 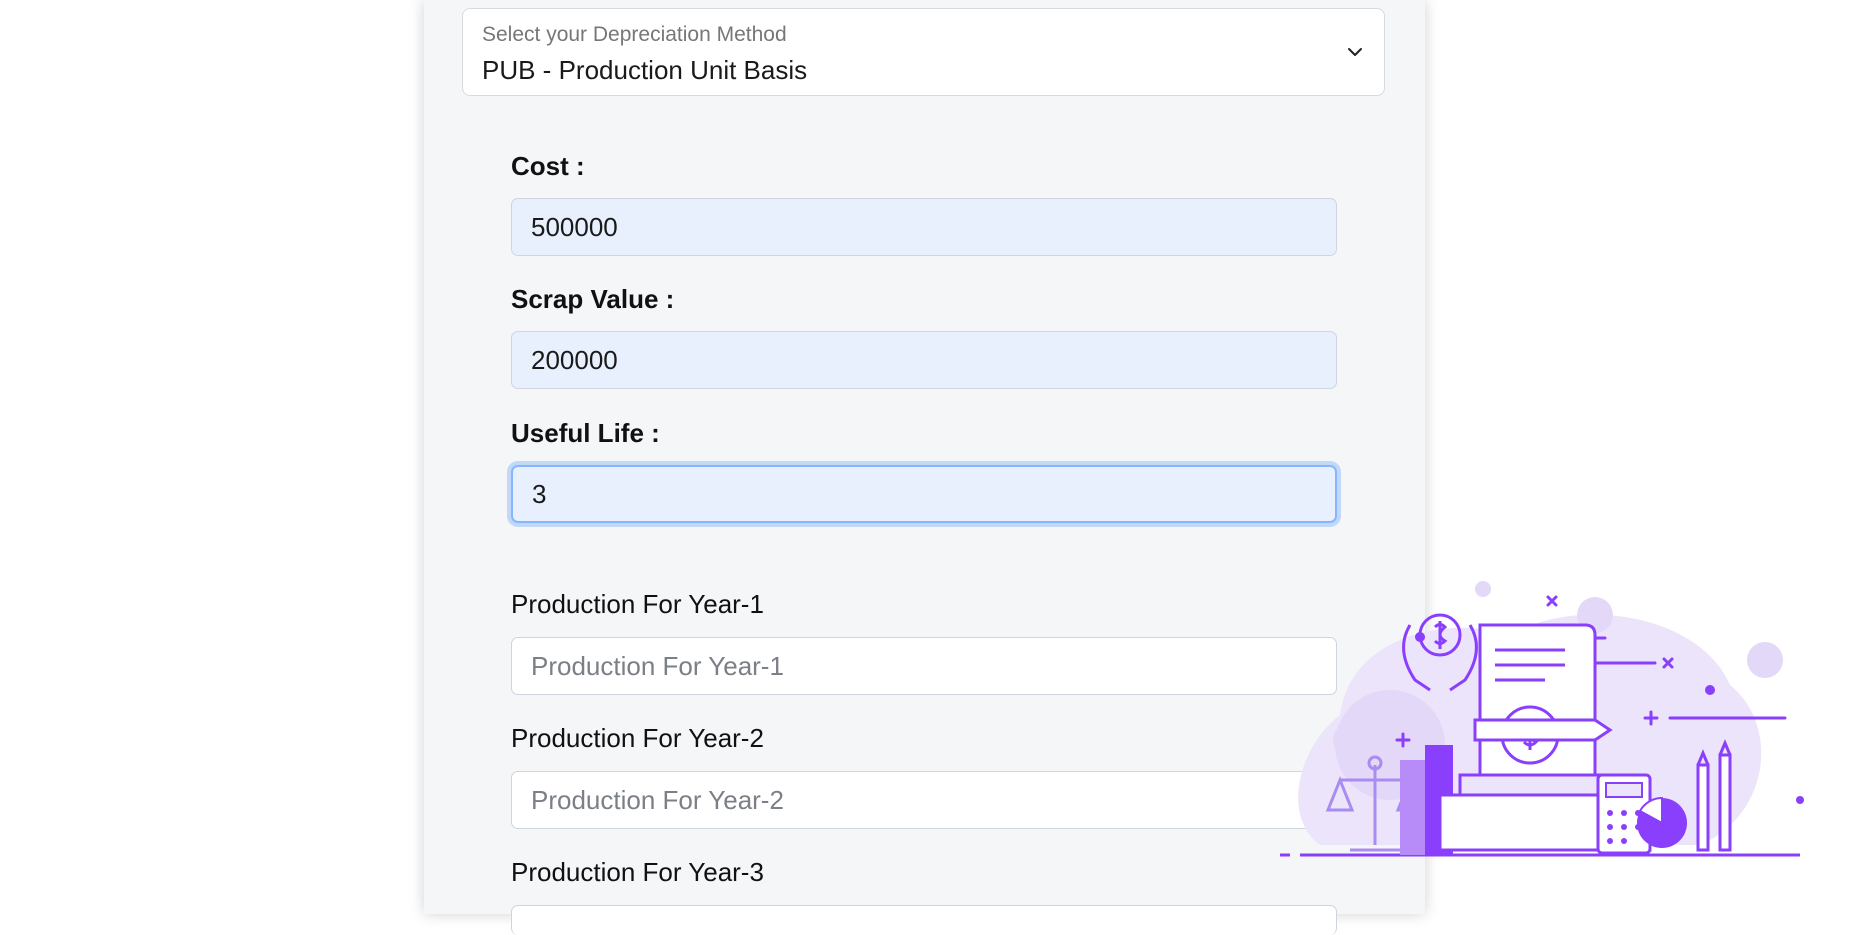 What do you see at coordinates (593, 299) in the screenshot?
I see `scrap-value-label: Scrap Value :` at bounding box center [593, 299].